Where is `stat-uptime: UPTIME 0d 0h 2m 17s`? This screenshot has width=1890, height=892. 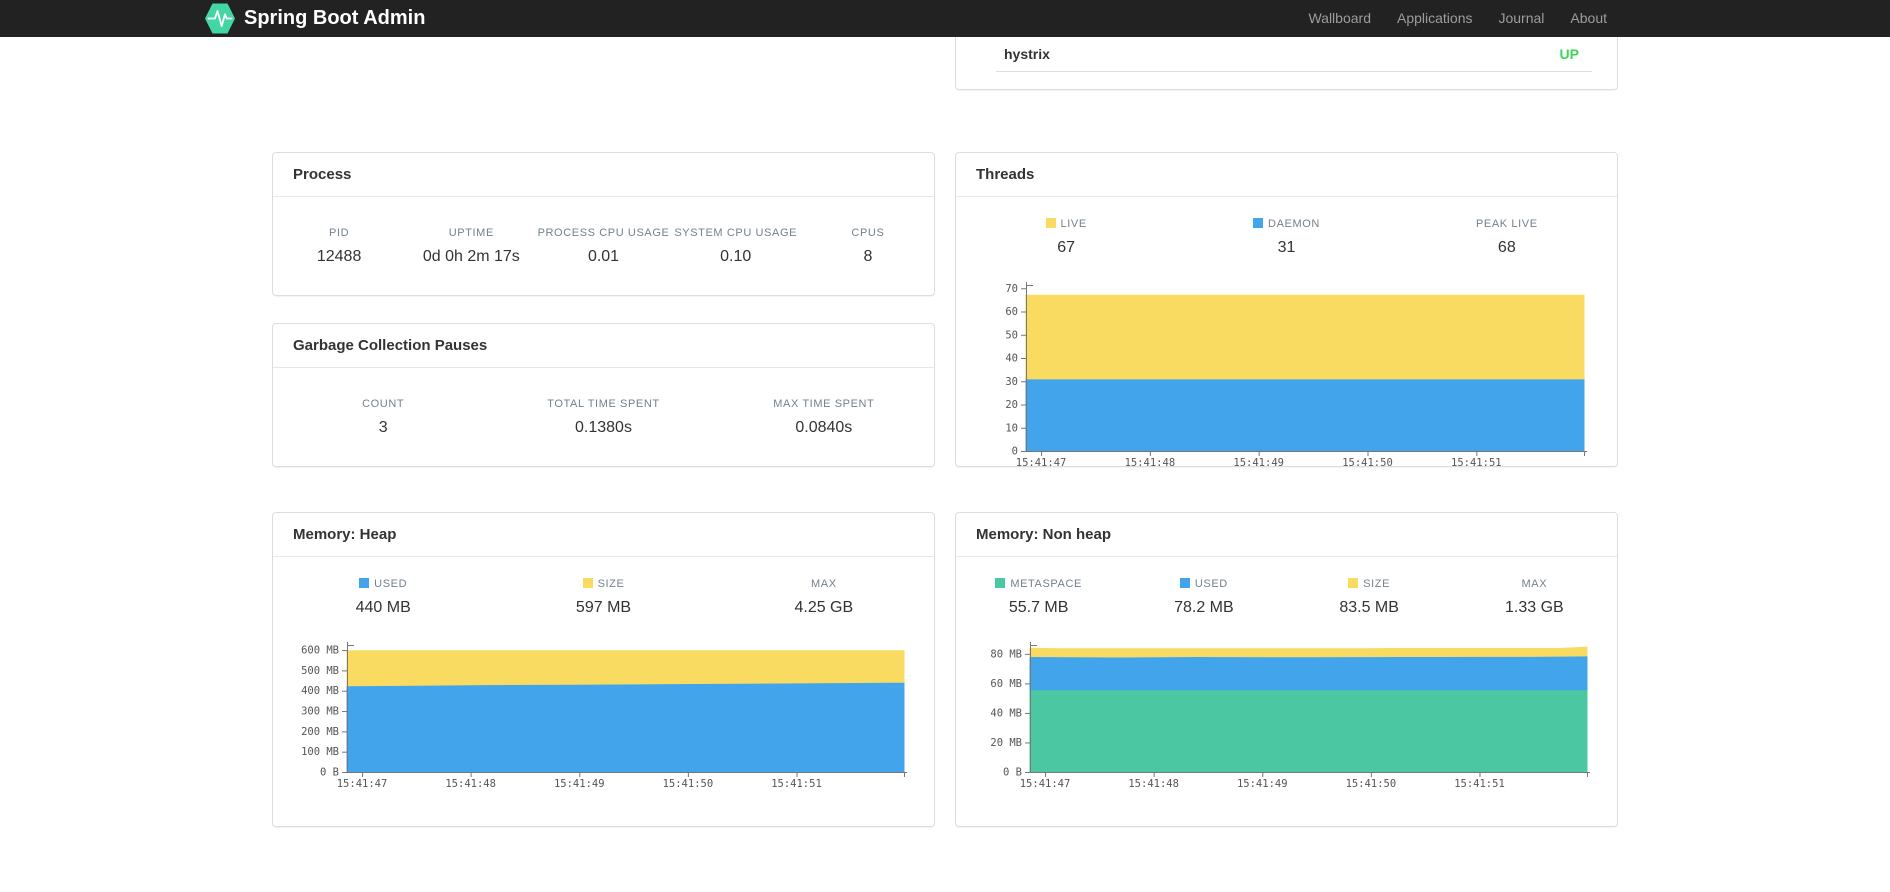
stat-uptime: UPTIME 0d 0h 2m 17s is located at coordinates (471, 246).